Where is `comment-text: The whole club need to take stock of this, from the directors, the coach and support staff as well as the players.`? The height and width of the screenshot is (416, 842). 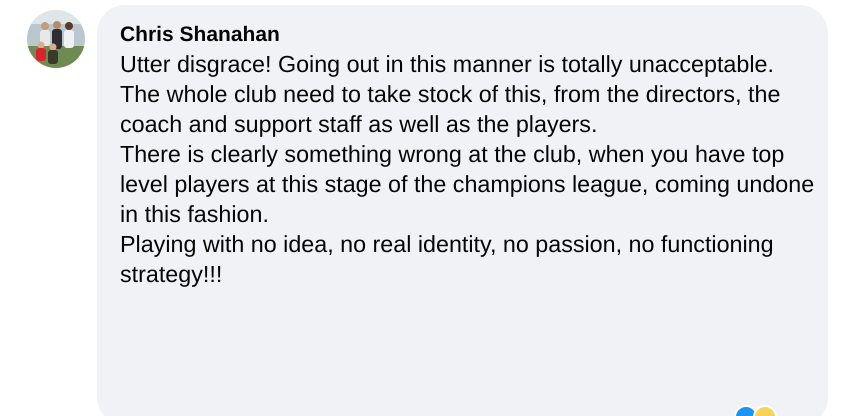
comment-text: The whole club need to take stock of this, from the directors, the coach and support staff as well as the players. is located at coordinates (451, 109).